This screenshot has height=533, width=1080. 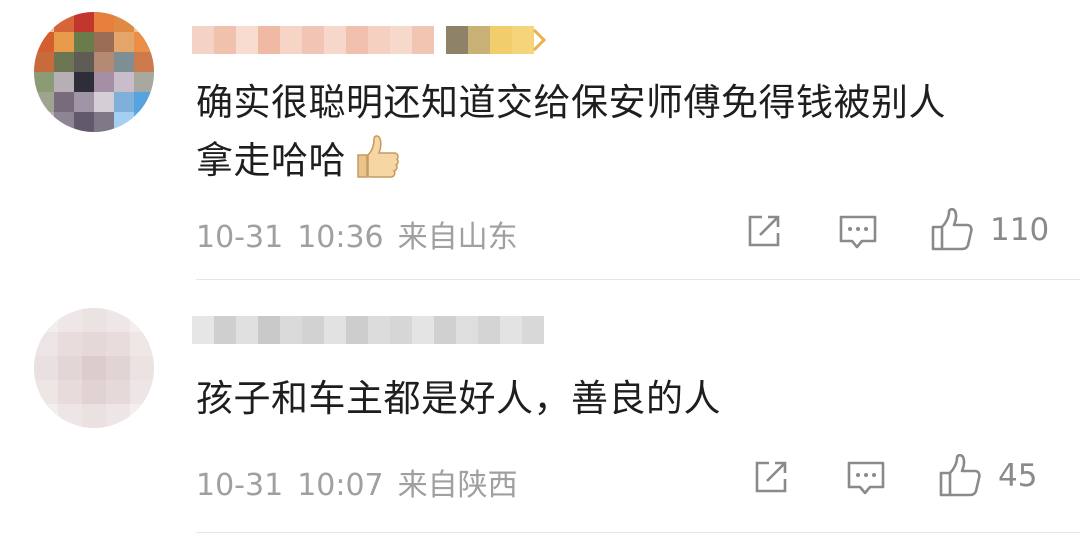 What do you see at coordinates (571, 102) in the screenshot?
I see `comment-text-line: 确实很聪明还知道交给保安师傅免得钱被别人` at bounding box center [571, 102].